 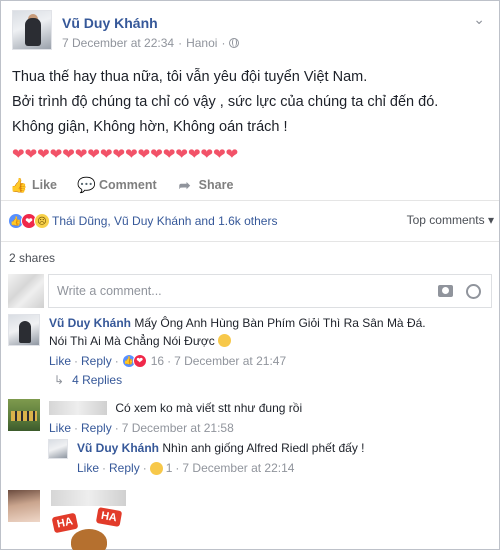 I want to click on globe-icon, so click(x=234, y=43).